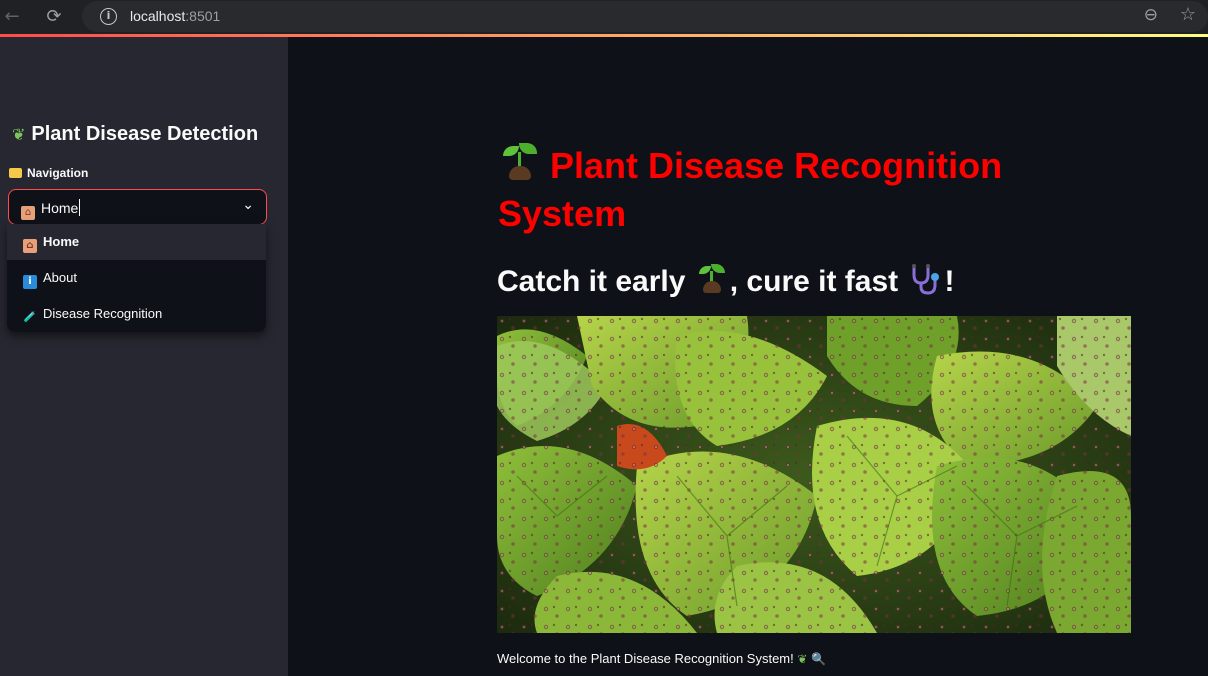  What do you see at coordinates (135, 134) in the screenshot?
I see `sidebar-title: ❦ Plant Disease Detection` at bounding box center [135, 134].